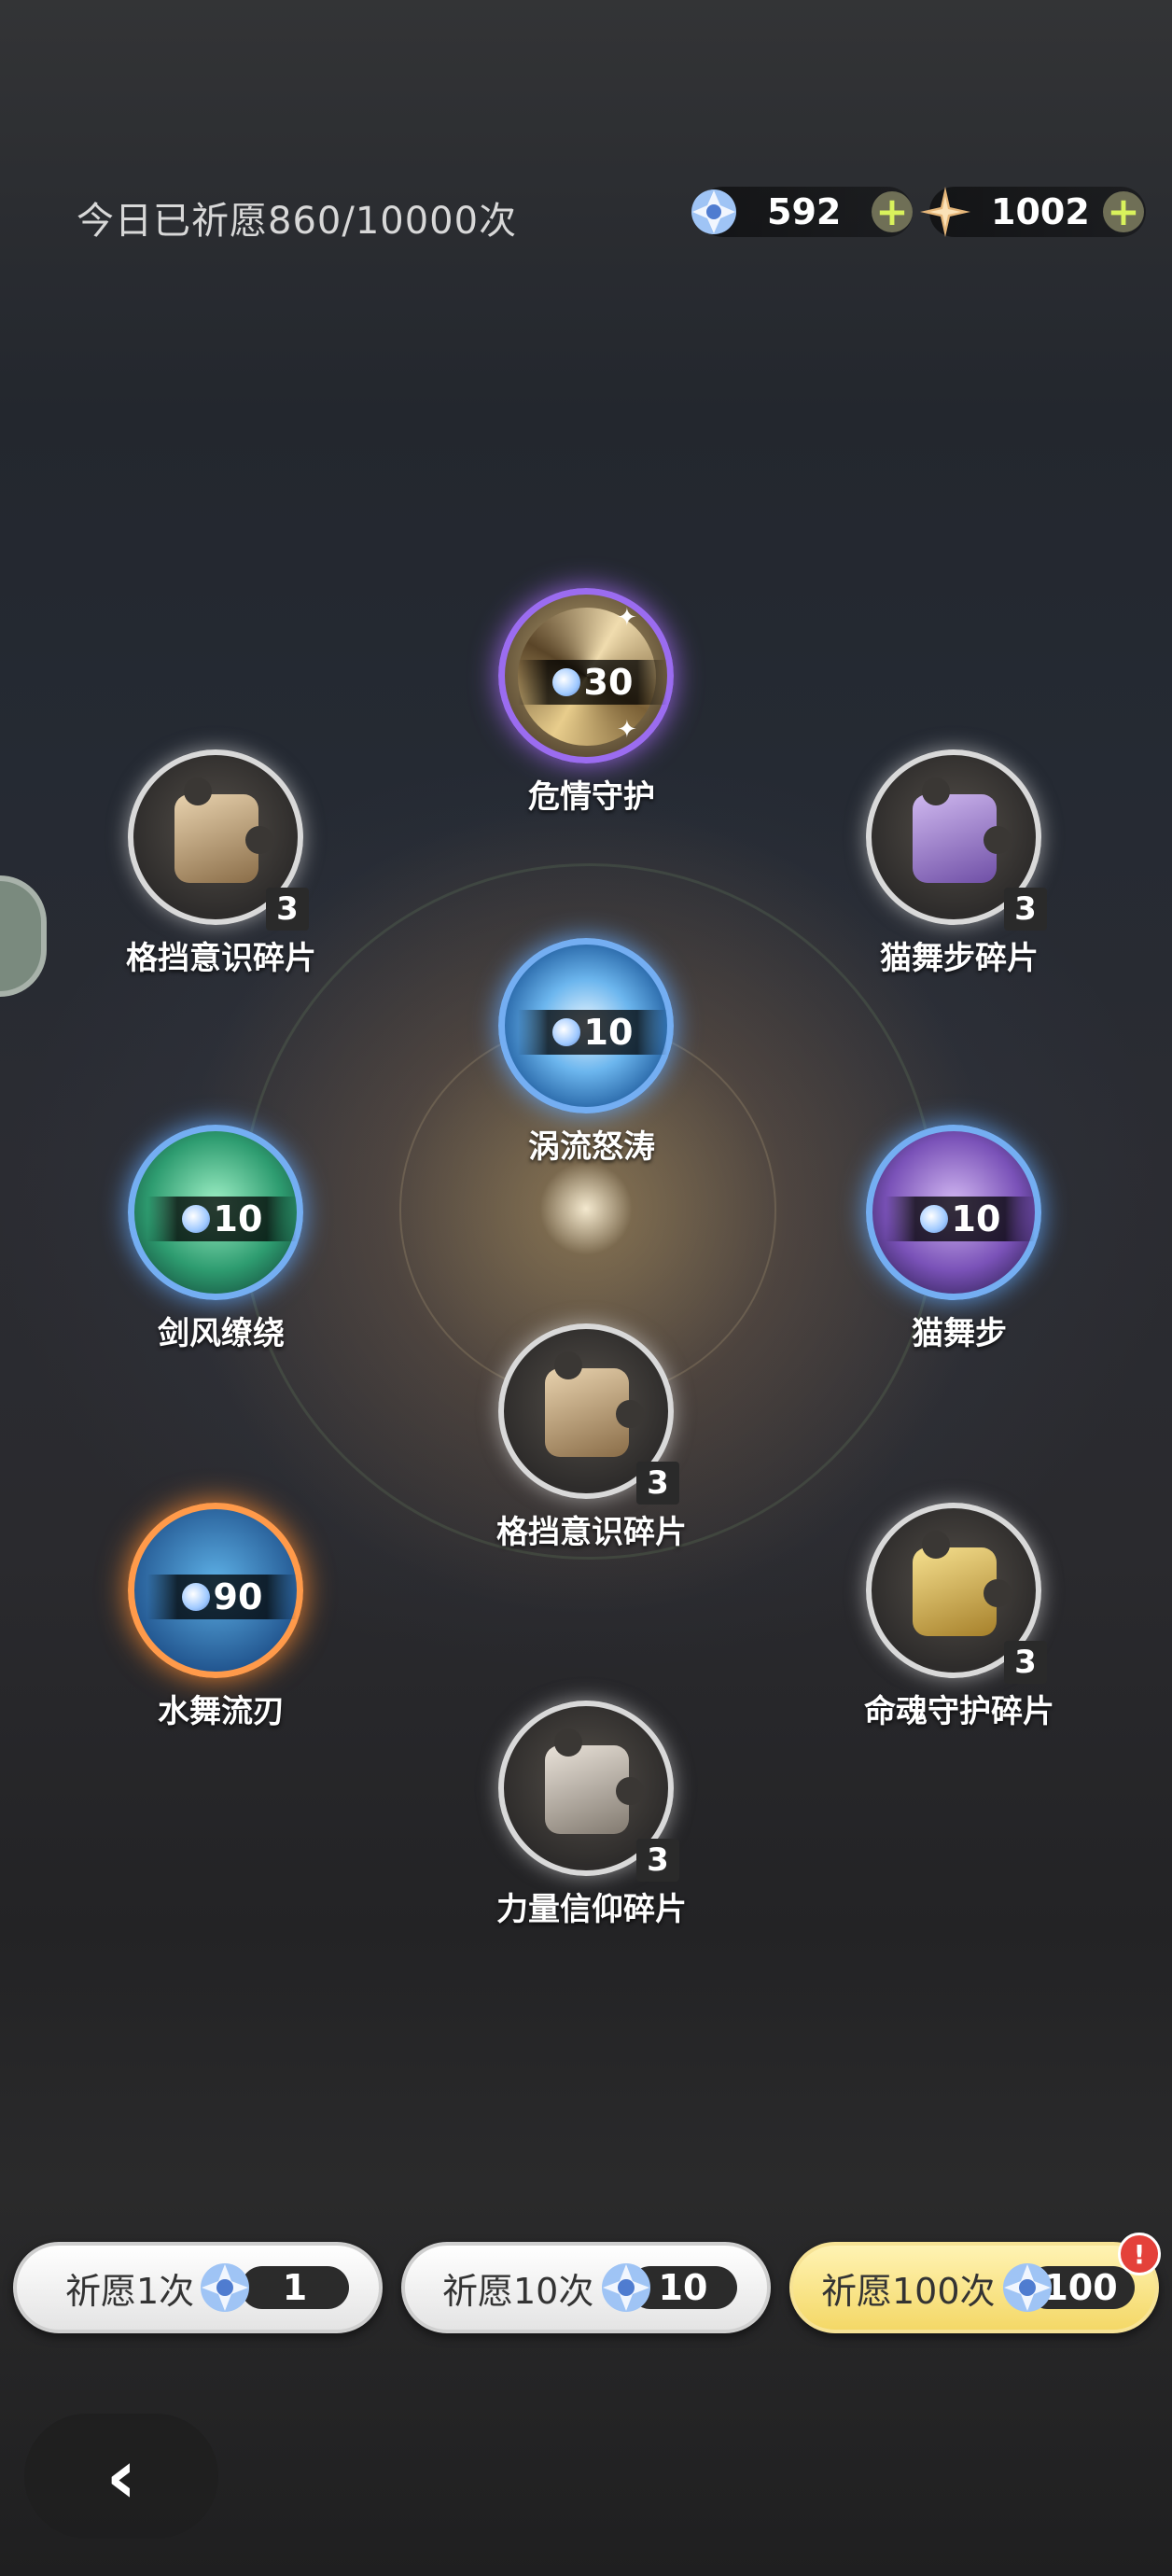  What do you see at coordinates (297, 221) in the screenshot?
I see `daily-wish-counter: 今日已祈愿860/10000次` at bounding box center [297, 221].